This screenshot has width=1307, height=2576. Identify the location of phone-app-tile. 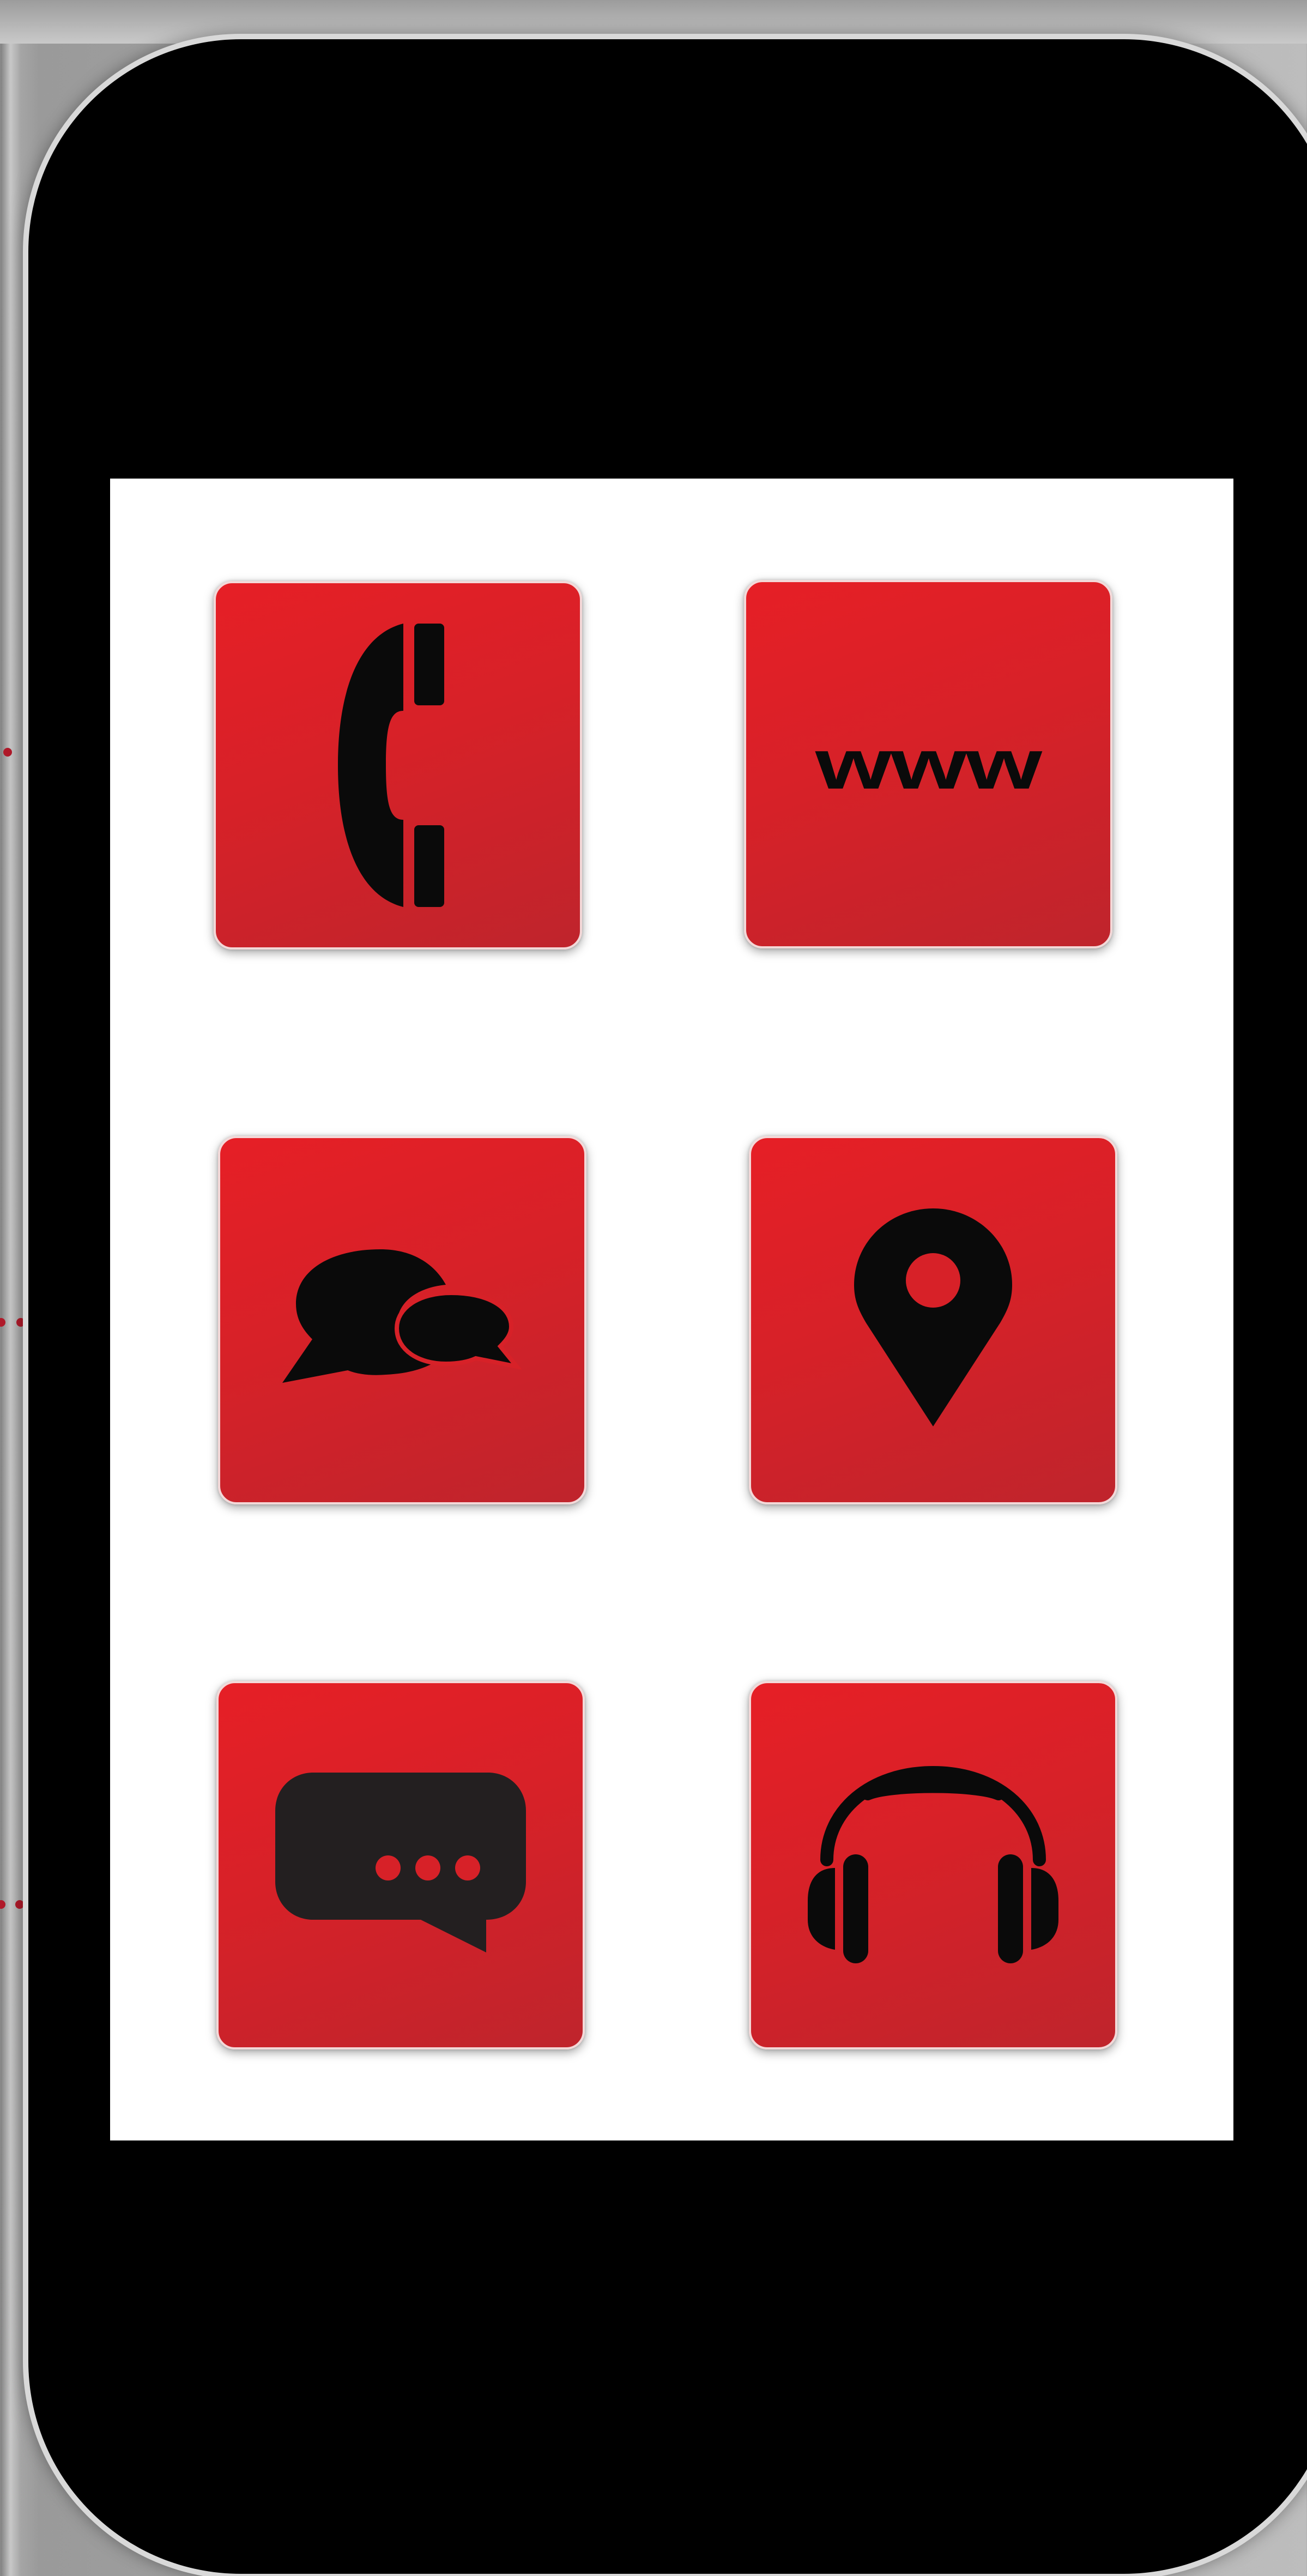
(398, 765).